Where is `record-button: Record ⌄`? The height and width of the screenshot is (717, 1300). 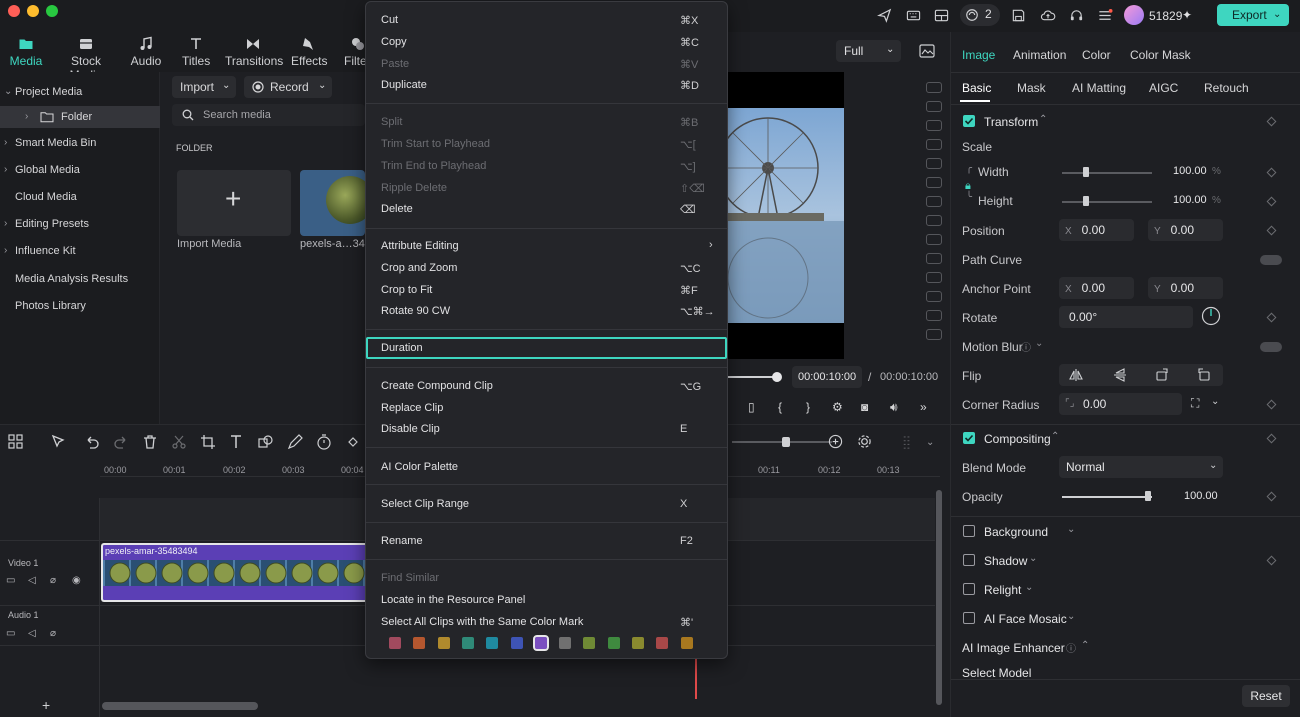 record-button: Record ⌄ is located at coordinates (288, 87).